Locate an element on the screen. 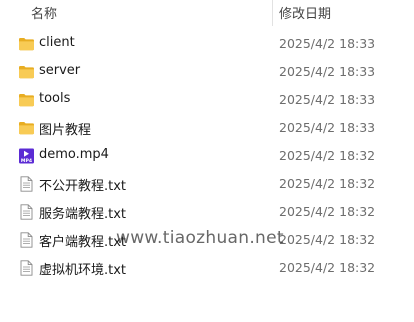 This screenshot has height=322, width=414. file-name: client is located at coordinates (57, 42).